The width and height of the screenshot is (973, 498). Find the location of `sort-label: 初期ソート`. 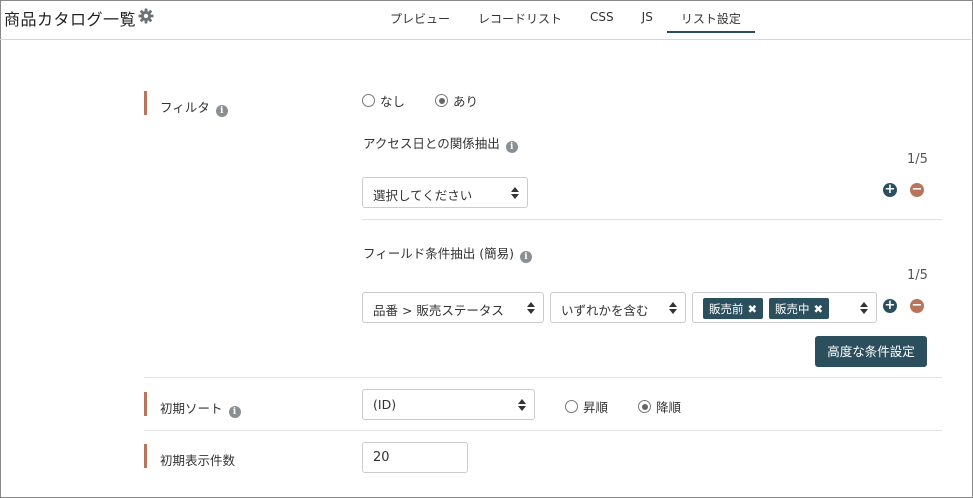

sort-label: 初期ソート is located at coordinates (191, 408).